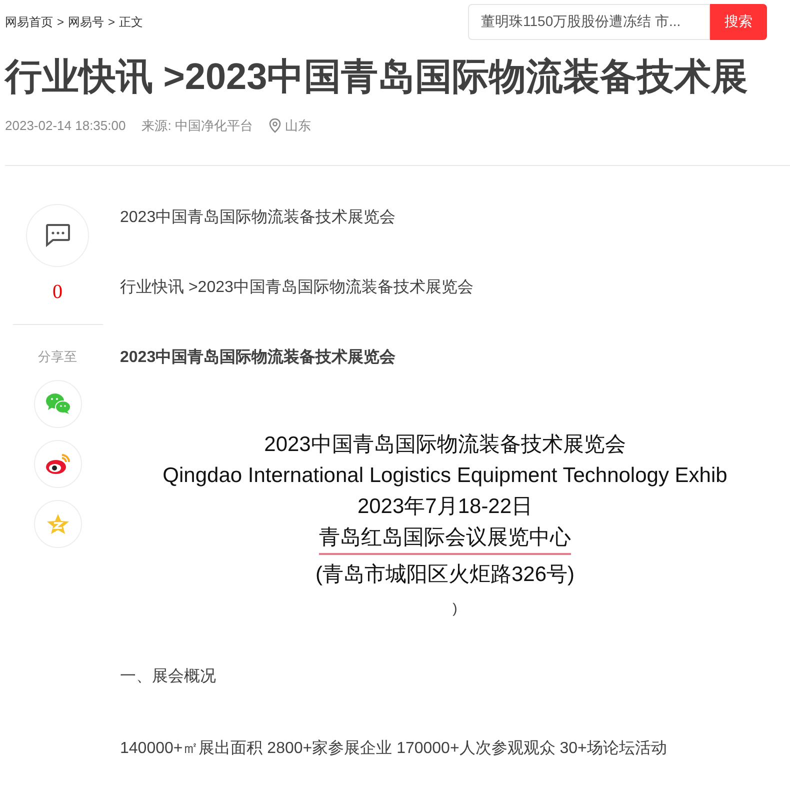 Image resolution: width=790 pixels, height=790 pixels. Describe the element at coordinates (297, 288) in the screenshot. I see `paragraph: 行业快讯 >2023中国青岛国际物流装备技术展览会` at that location.